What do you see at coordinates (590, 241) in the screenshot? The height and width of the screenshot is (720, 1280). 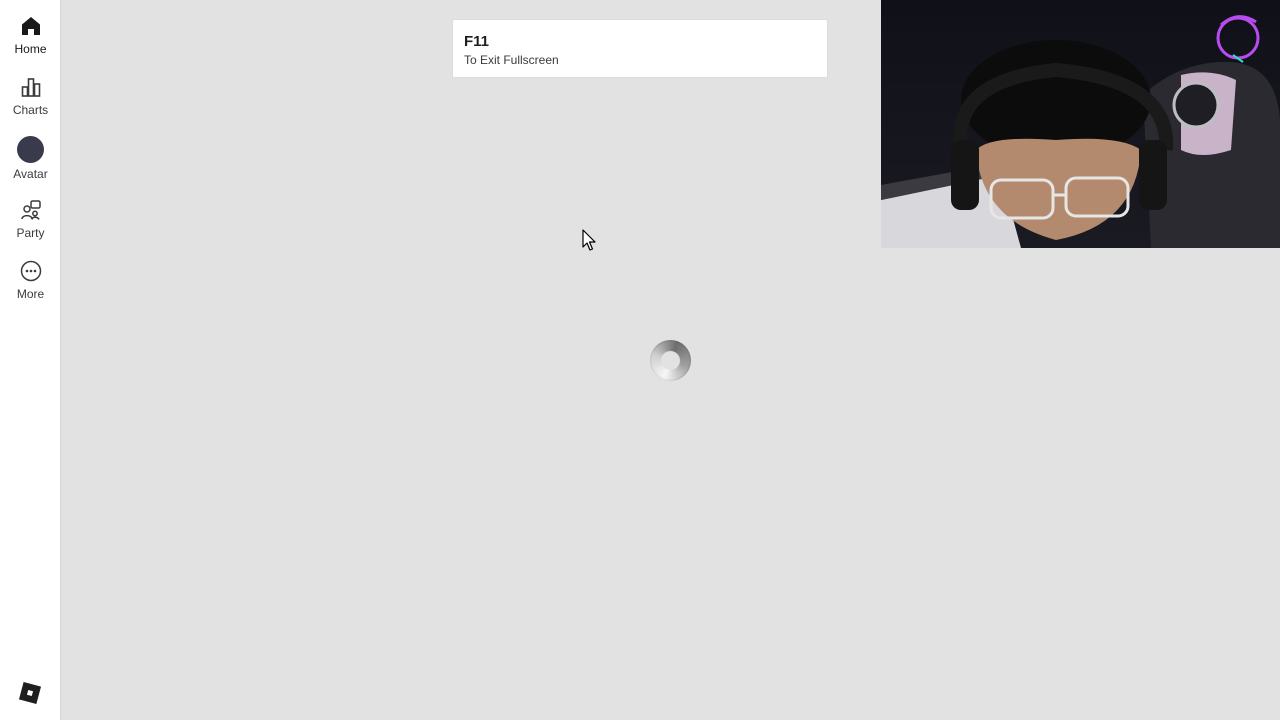 I see `mouse-cursor-icon` at bounding box center [590, 241].